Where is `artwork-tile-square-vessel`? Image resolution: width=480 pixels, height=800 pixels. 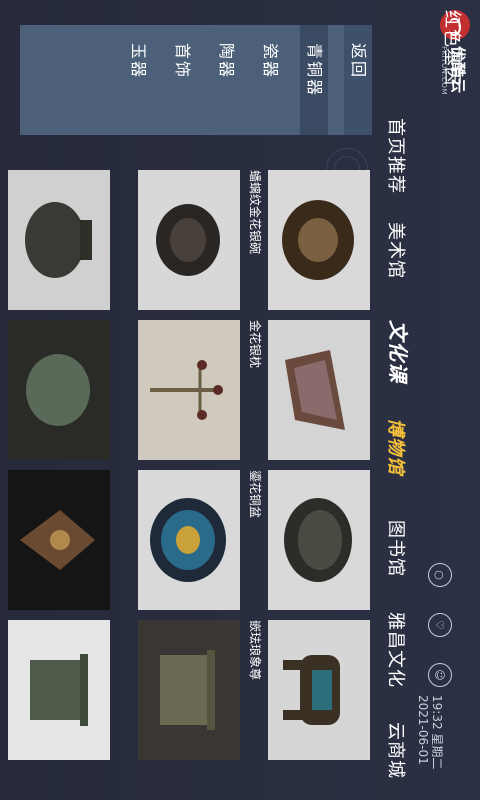
artwork-tile-square-vessel is located at coordinates (59, 690).